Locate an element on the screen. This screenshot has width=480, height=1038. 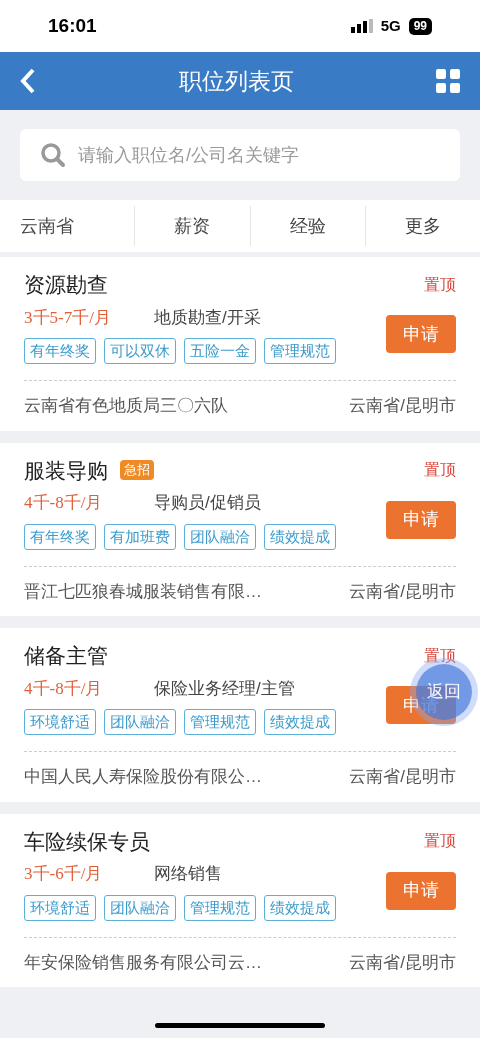
job-category: 保险业务经理/主管 is located at coordinates (224, 688).